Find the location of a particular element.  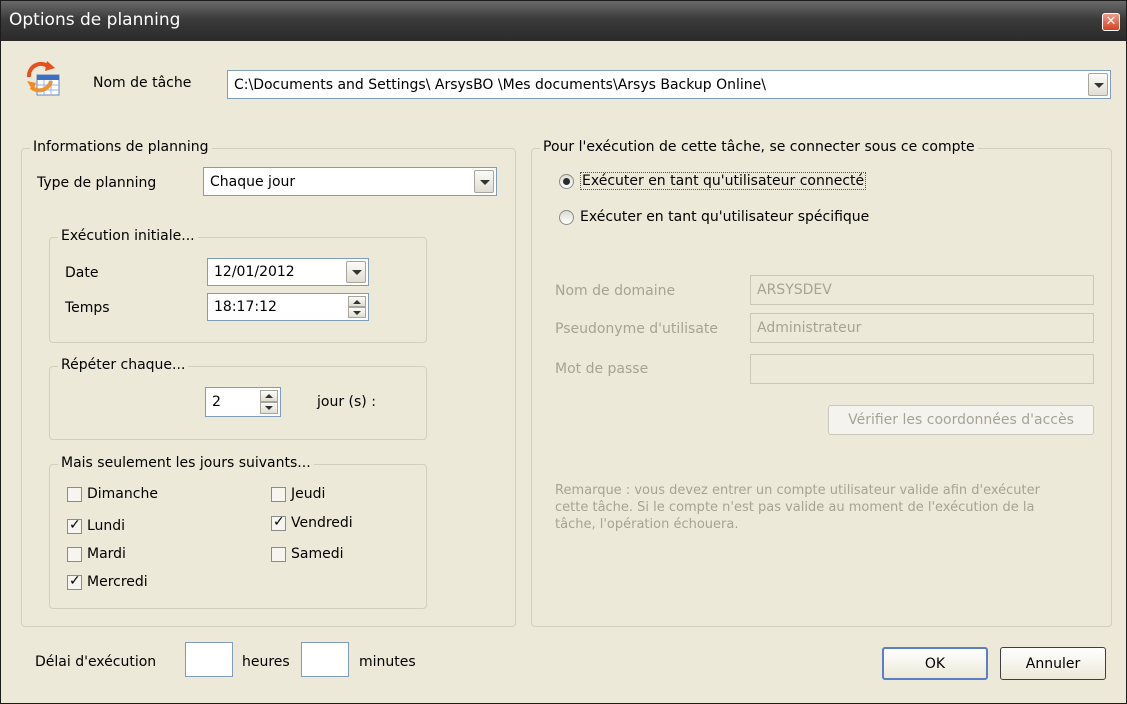

domain-value: ARSYSDEV is located at coordinates (794, 290).